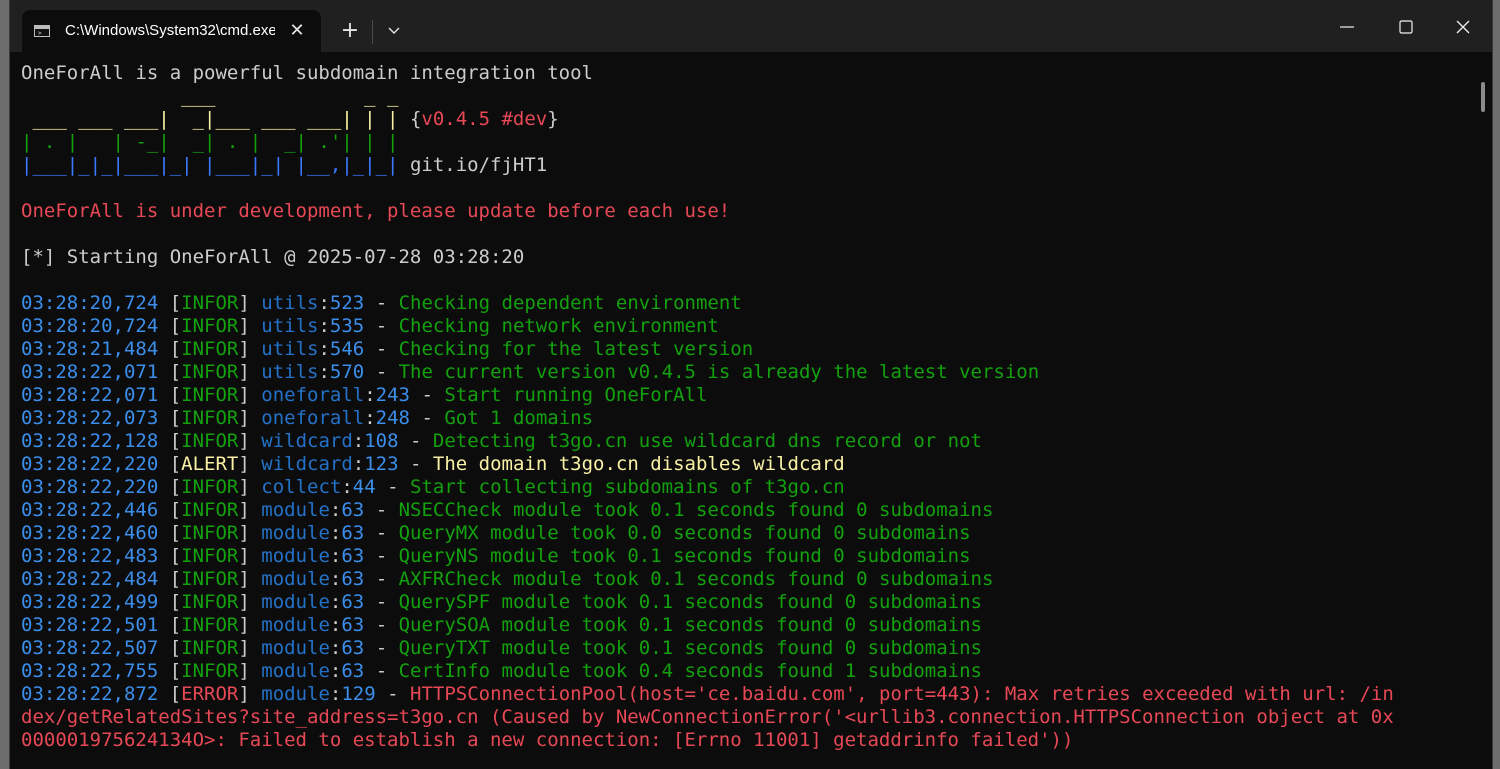 The width and height of the screenshot is (1500, 769). Describe the element at coordinates (307, 441) in the screenshot. I see `log-module: wildcard` at that location.